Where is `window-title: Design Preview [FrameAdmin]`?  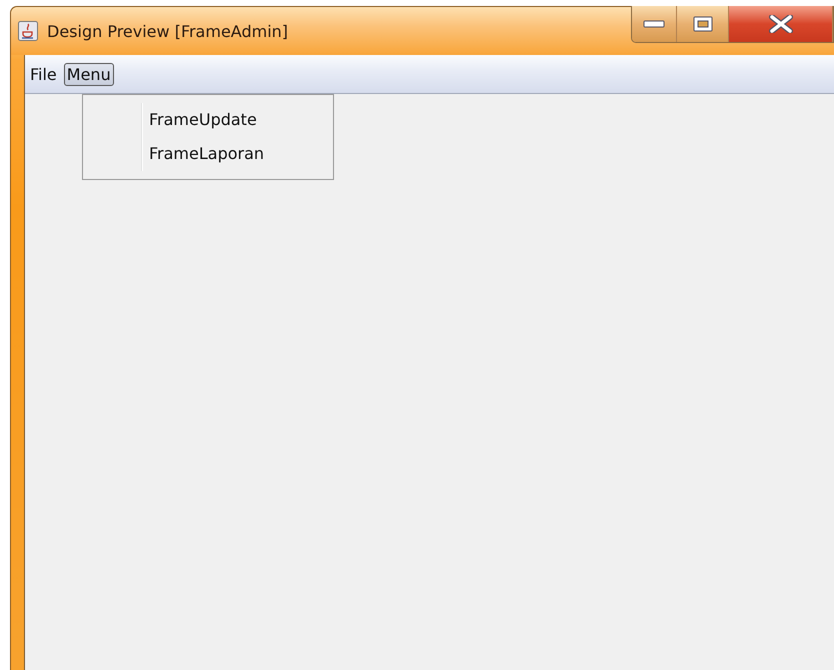 window-title: Design Preview [FrameAdmin] is located at coordinates (167, 31).